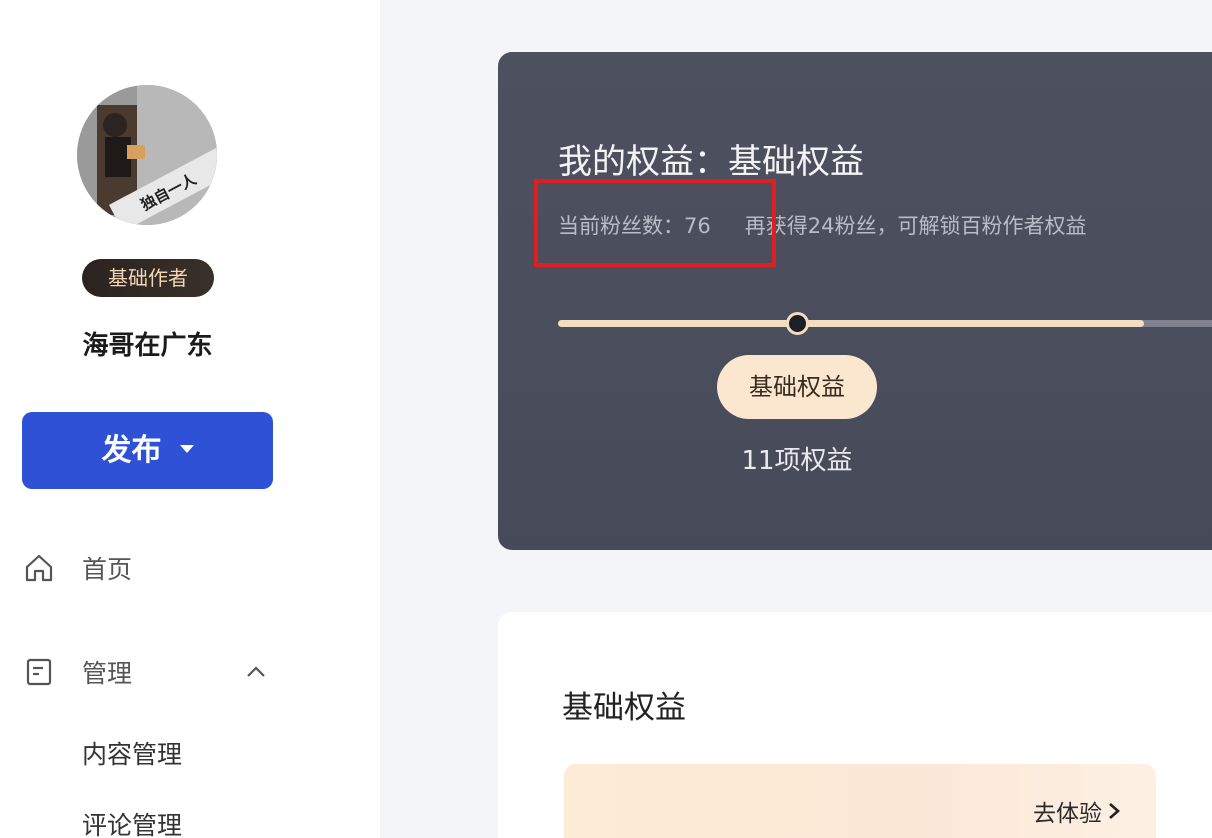 Image resolution: width=1212 pixels, height=838 pixels. I want to click on nav-home-label: 首页, so click(107, 569).